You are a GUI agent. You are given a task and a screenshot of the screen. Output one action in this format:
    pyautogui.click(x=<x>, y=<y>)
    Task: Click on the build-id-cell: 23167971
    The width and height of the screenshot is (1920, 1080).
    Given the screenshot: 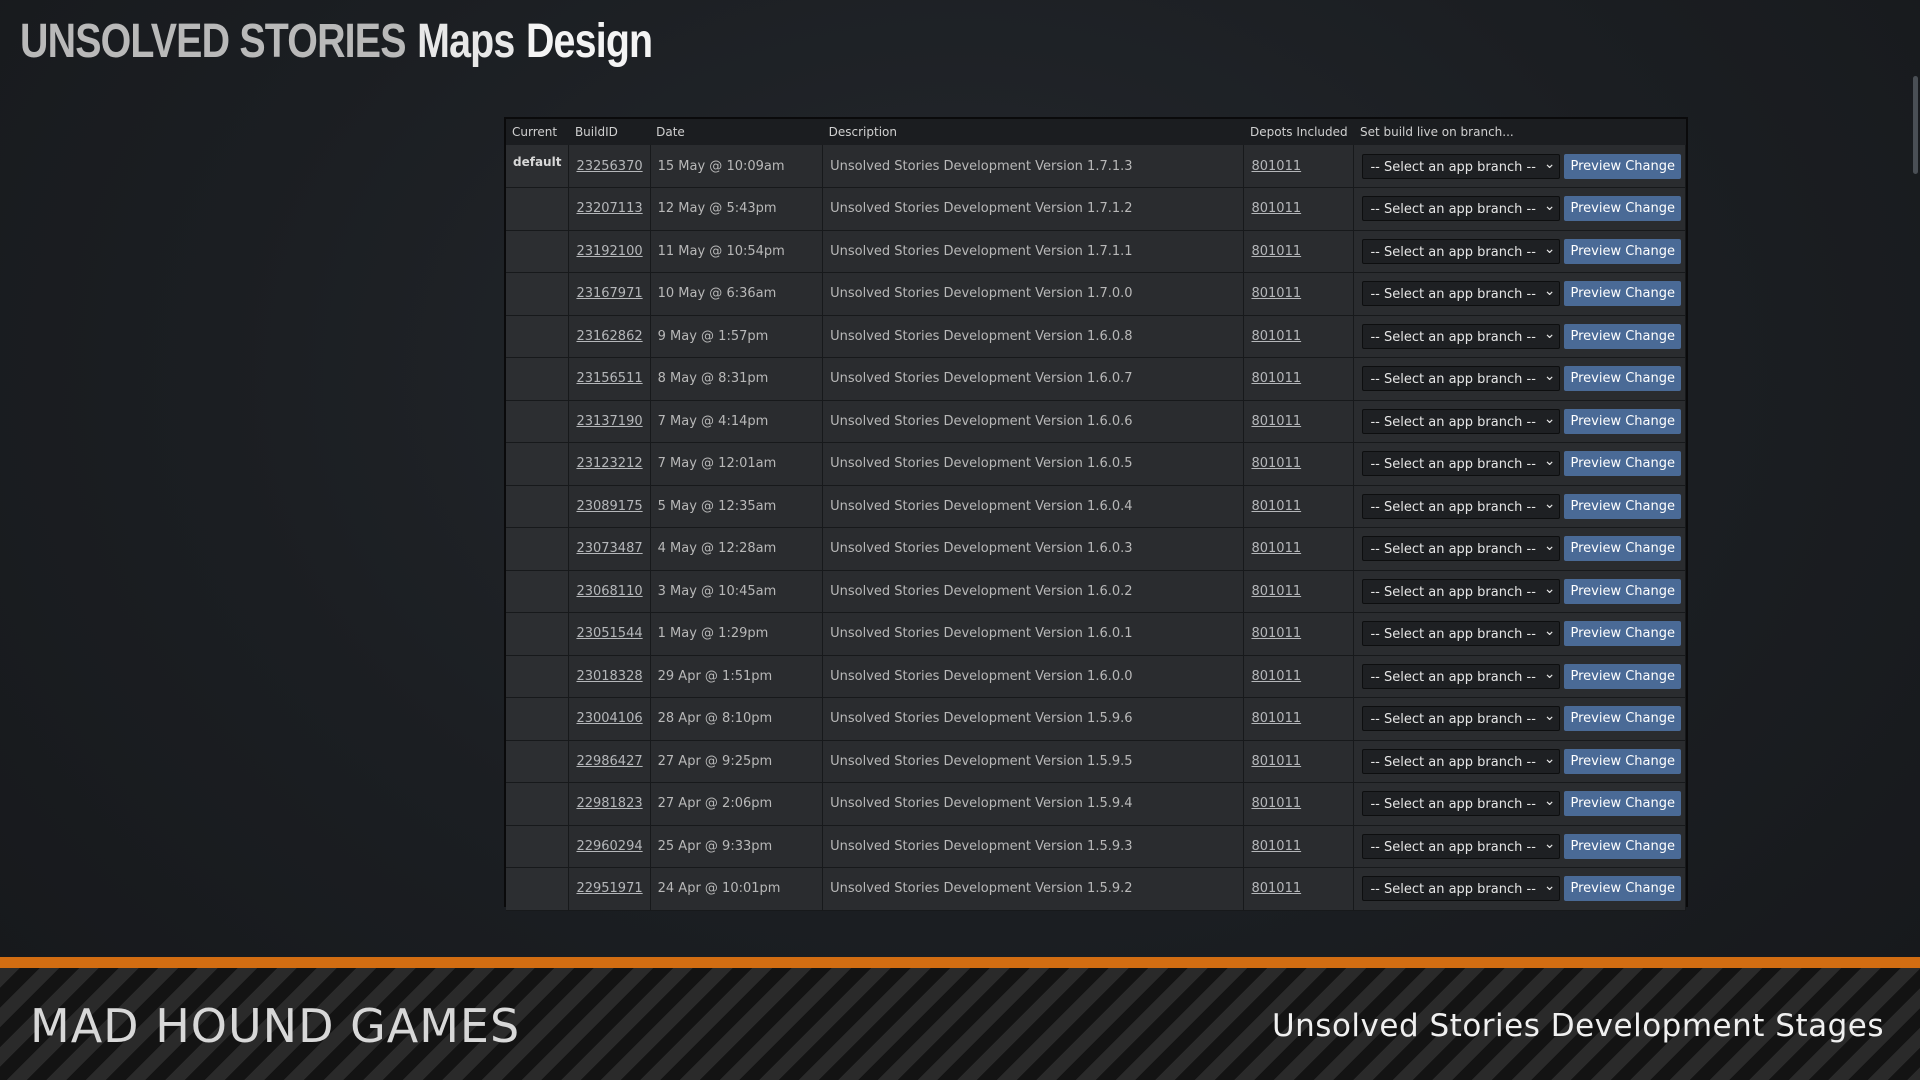 What is the action you would take?
    pyautogui.click(x=609, y=294)
    